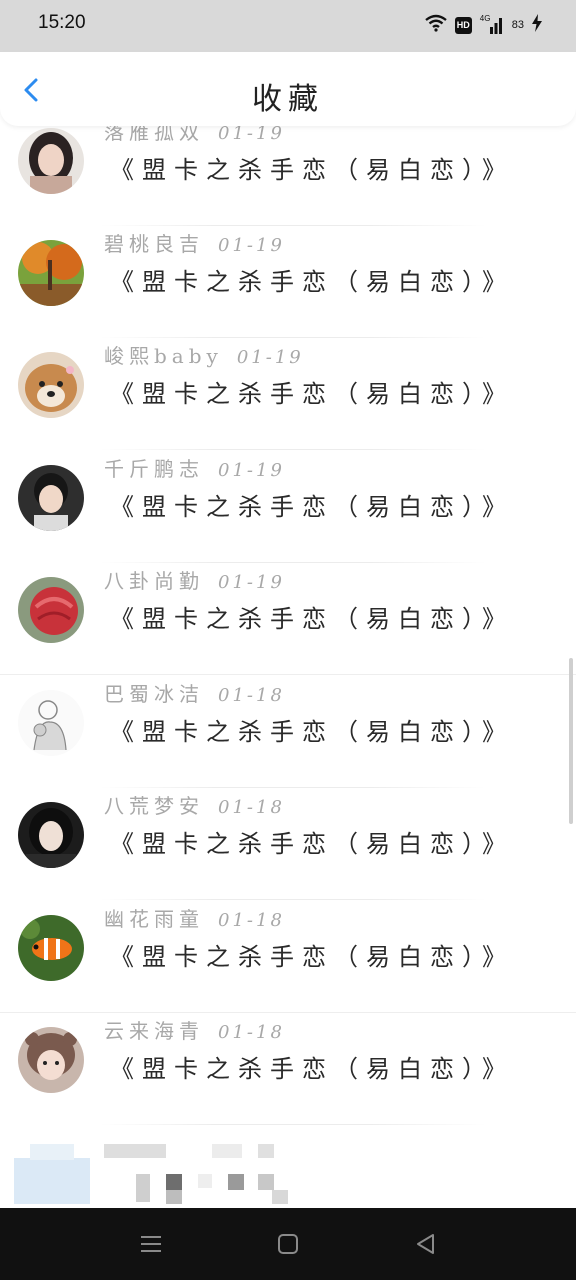 This screenshot has height=1280, width=576. I want to click on list-item: 八荒梦安 01-18 《盟卡之杀手恋（易白恋）》, so click(288, 844).